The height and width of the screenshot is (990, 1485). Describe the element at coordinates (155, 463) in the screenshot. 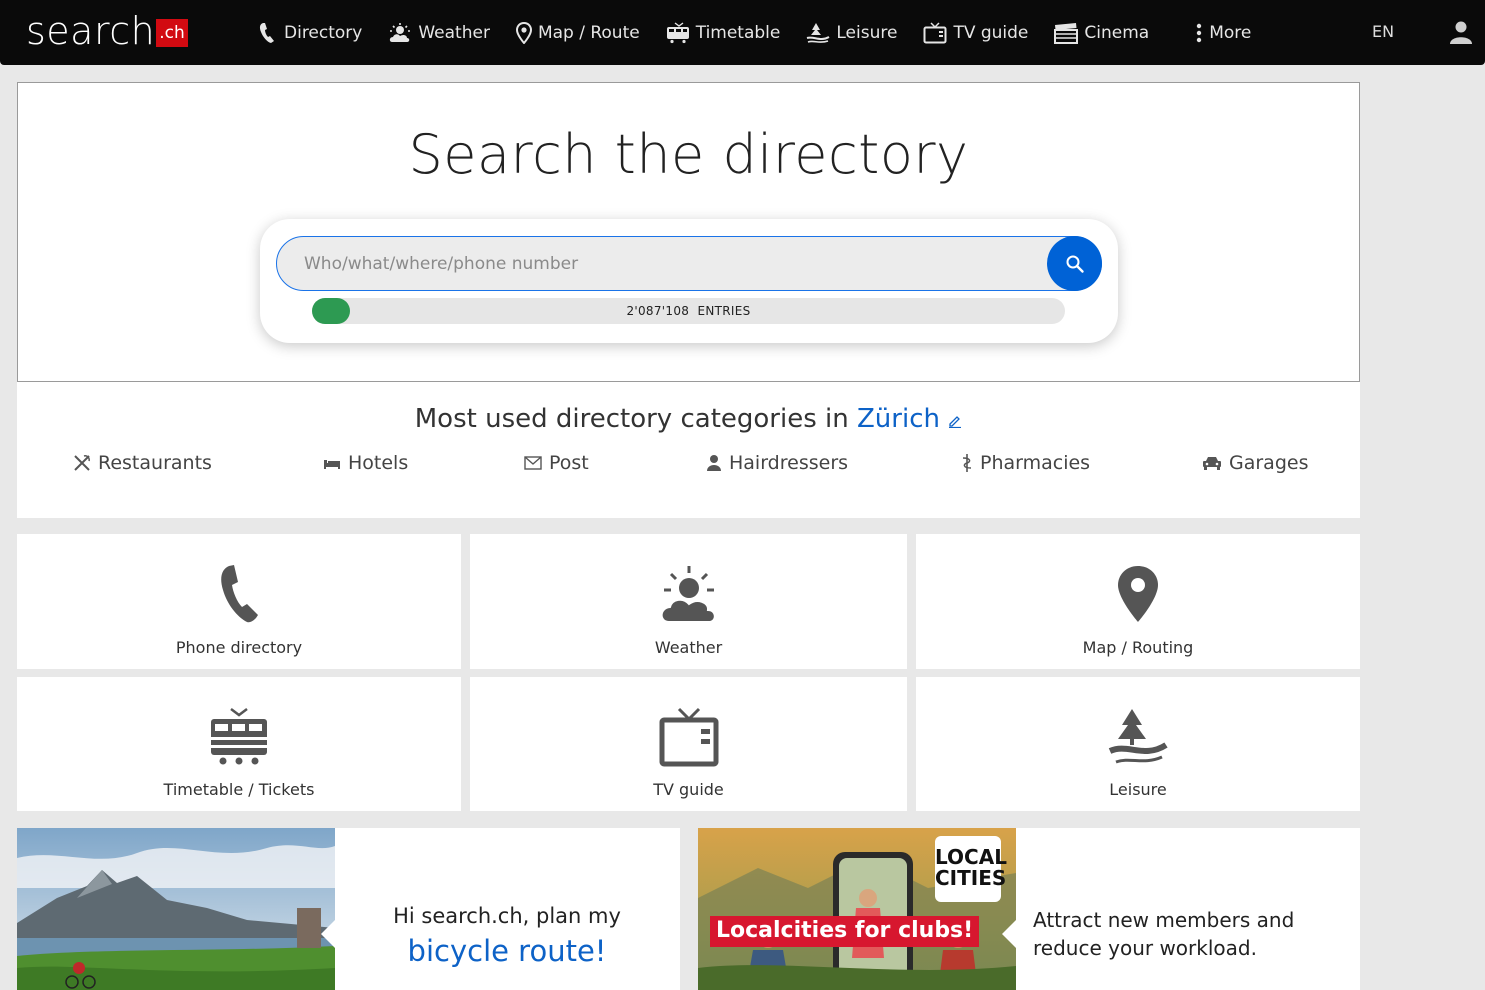

I see `category-label: Restaurants` at that location.